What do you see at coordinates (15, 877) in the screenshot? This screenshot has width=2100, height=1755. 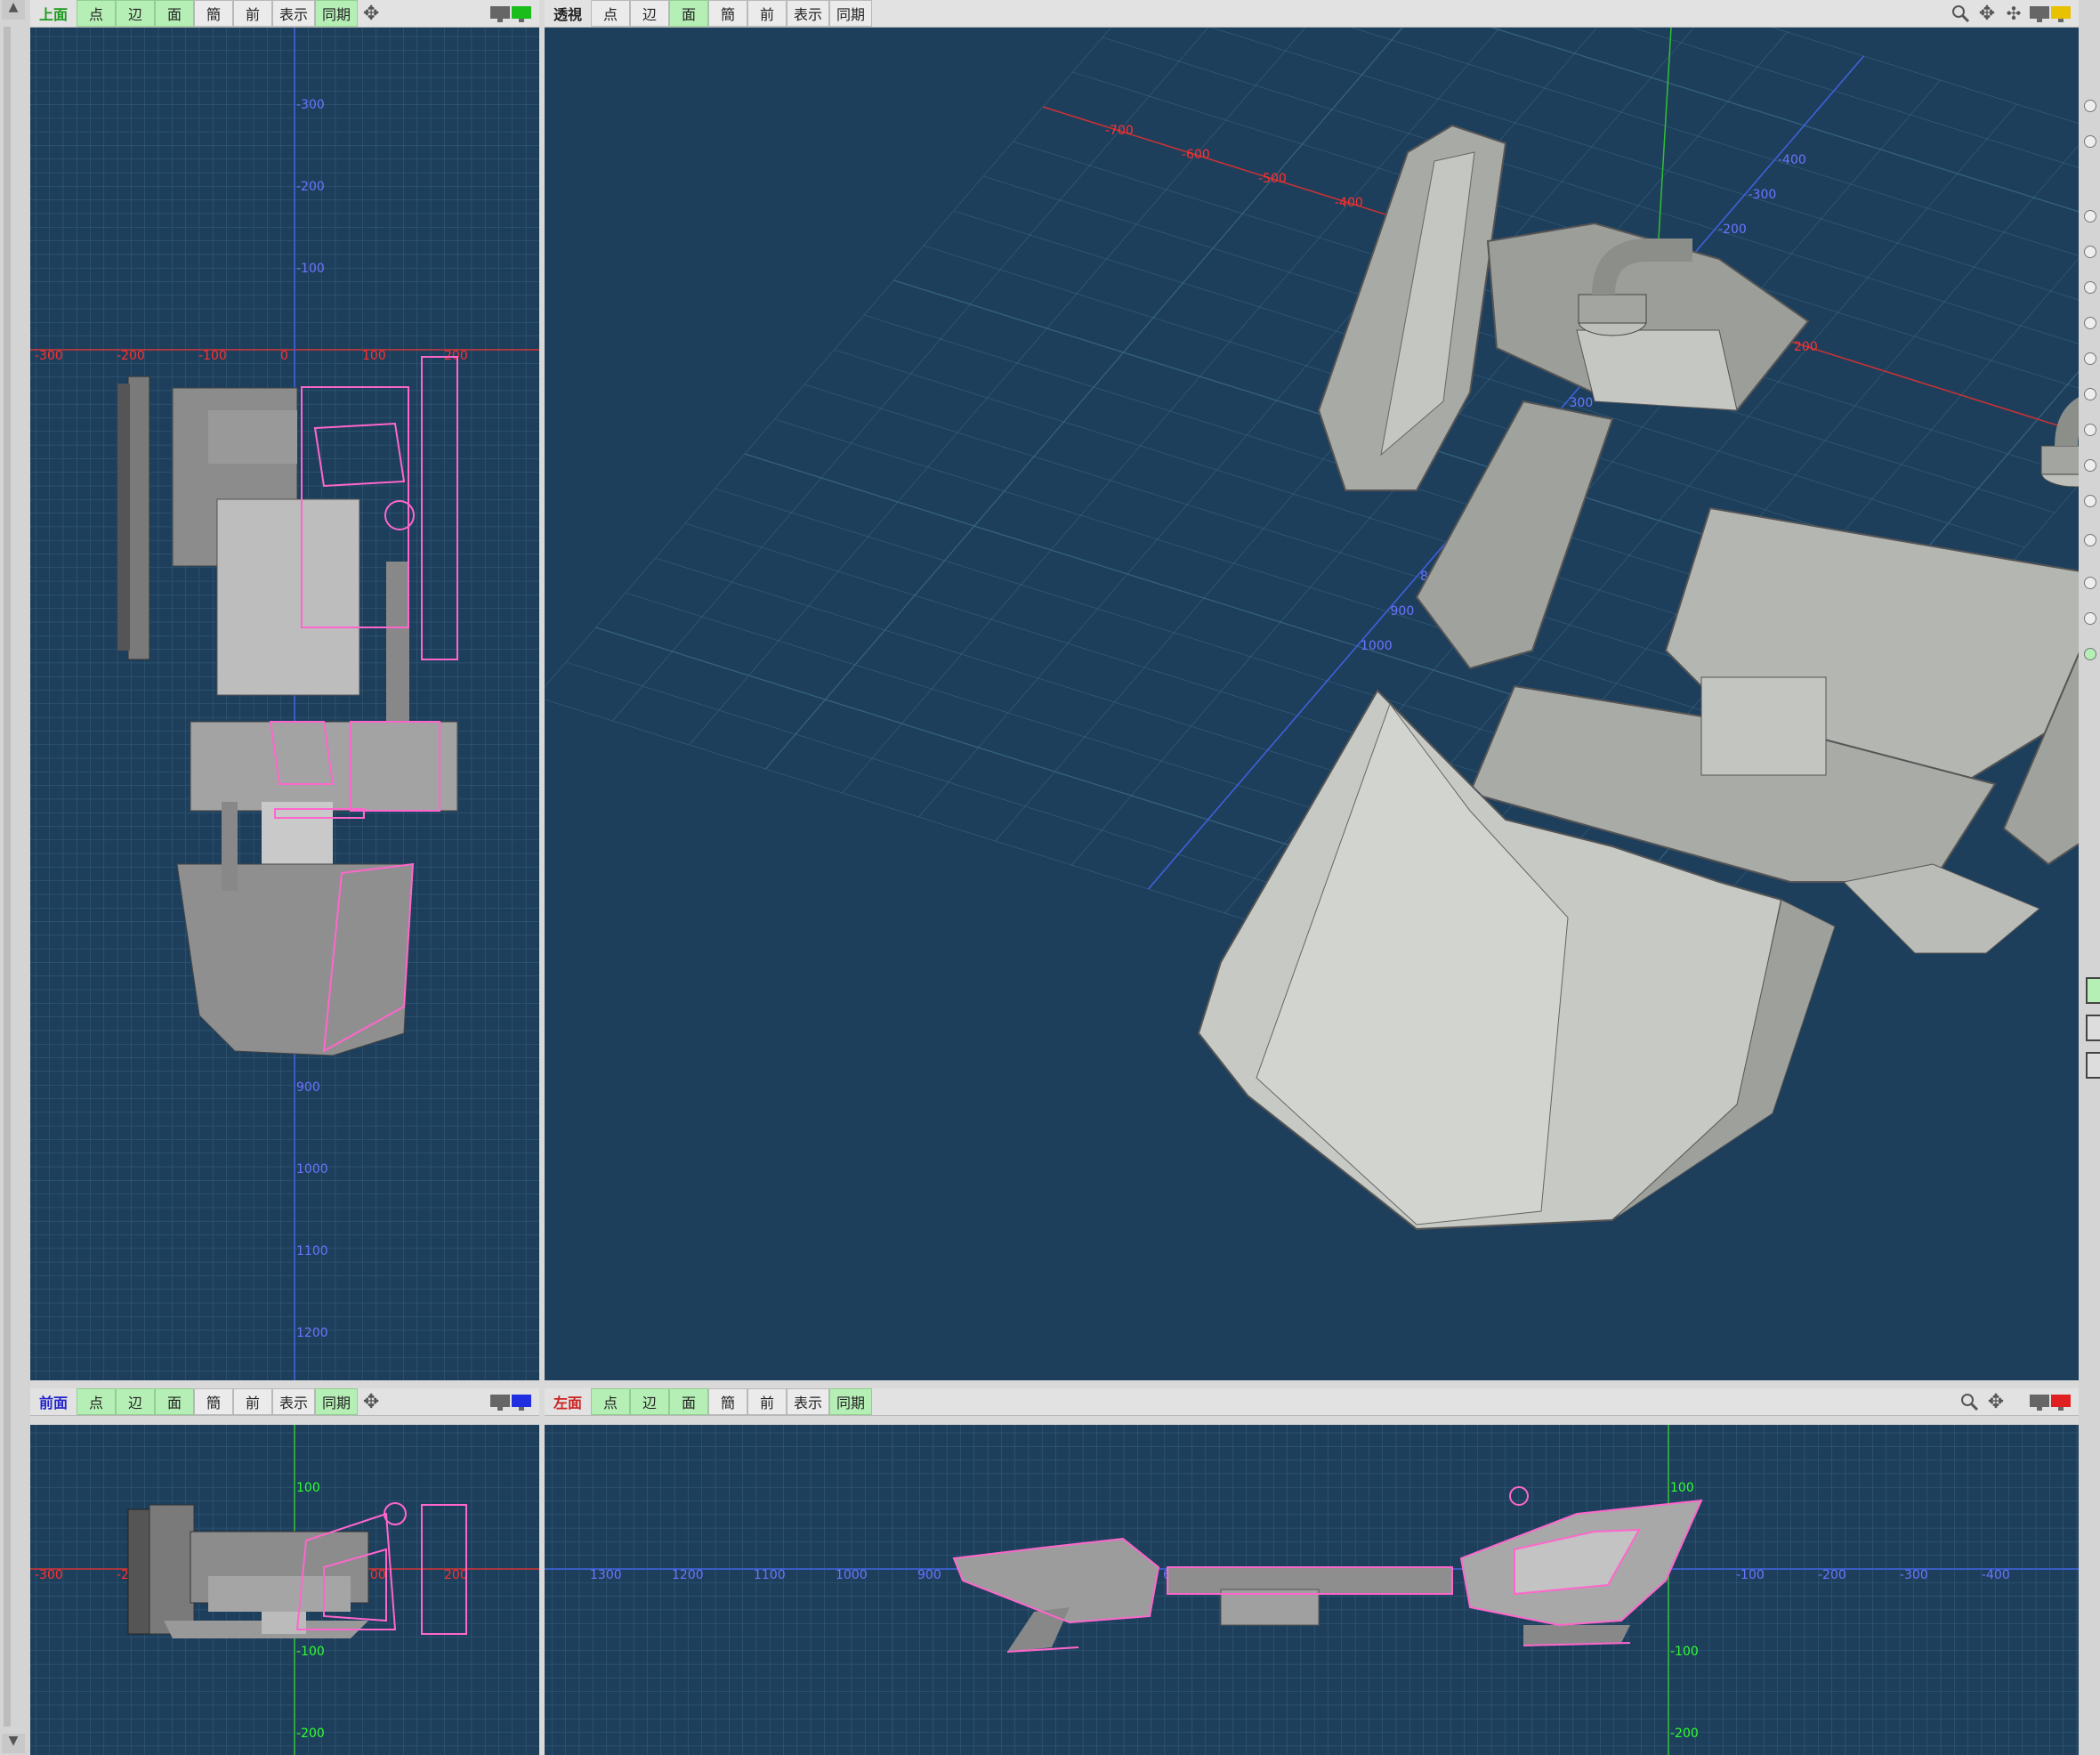 I see `left-scroll-strip: ▲ ▼` at bounding box center [15, 877].